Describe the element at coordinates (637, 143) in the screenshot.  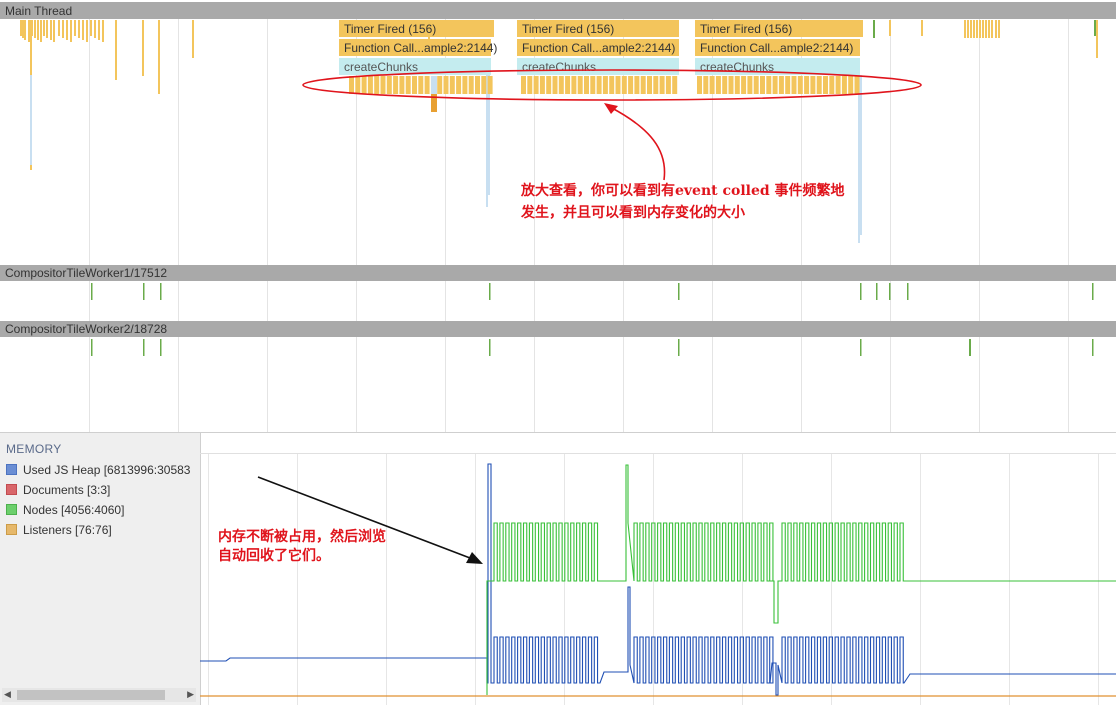
I see `annotation-arrow-top` at that location.